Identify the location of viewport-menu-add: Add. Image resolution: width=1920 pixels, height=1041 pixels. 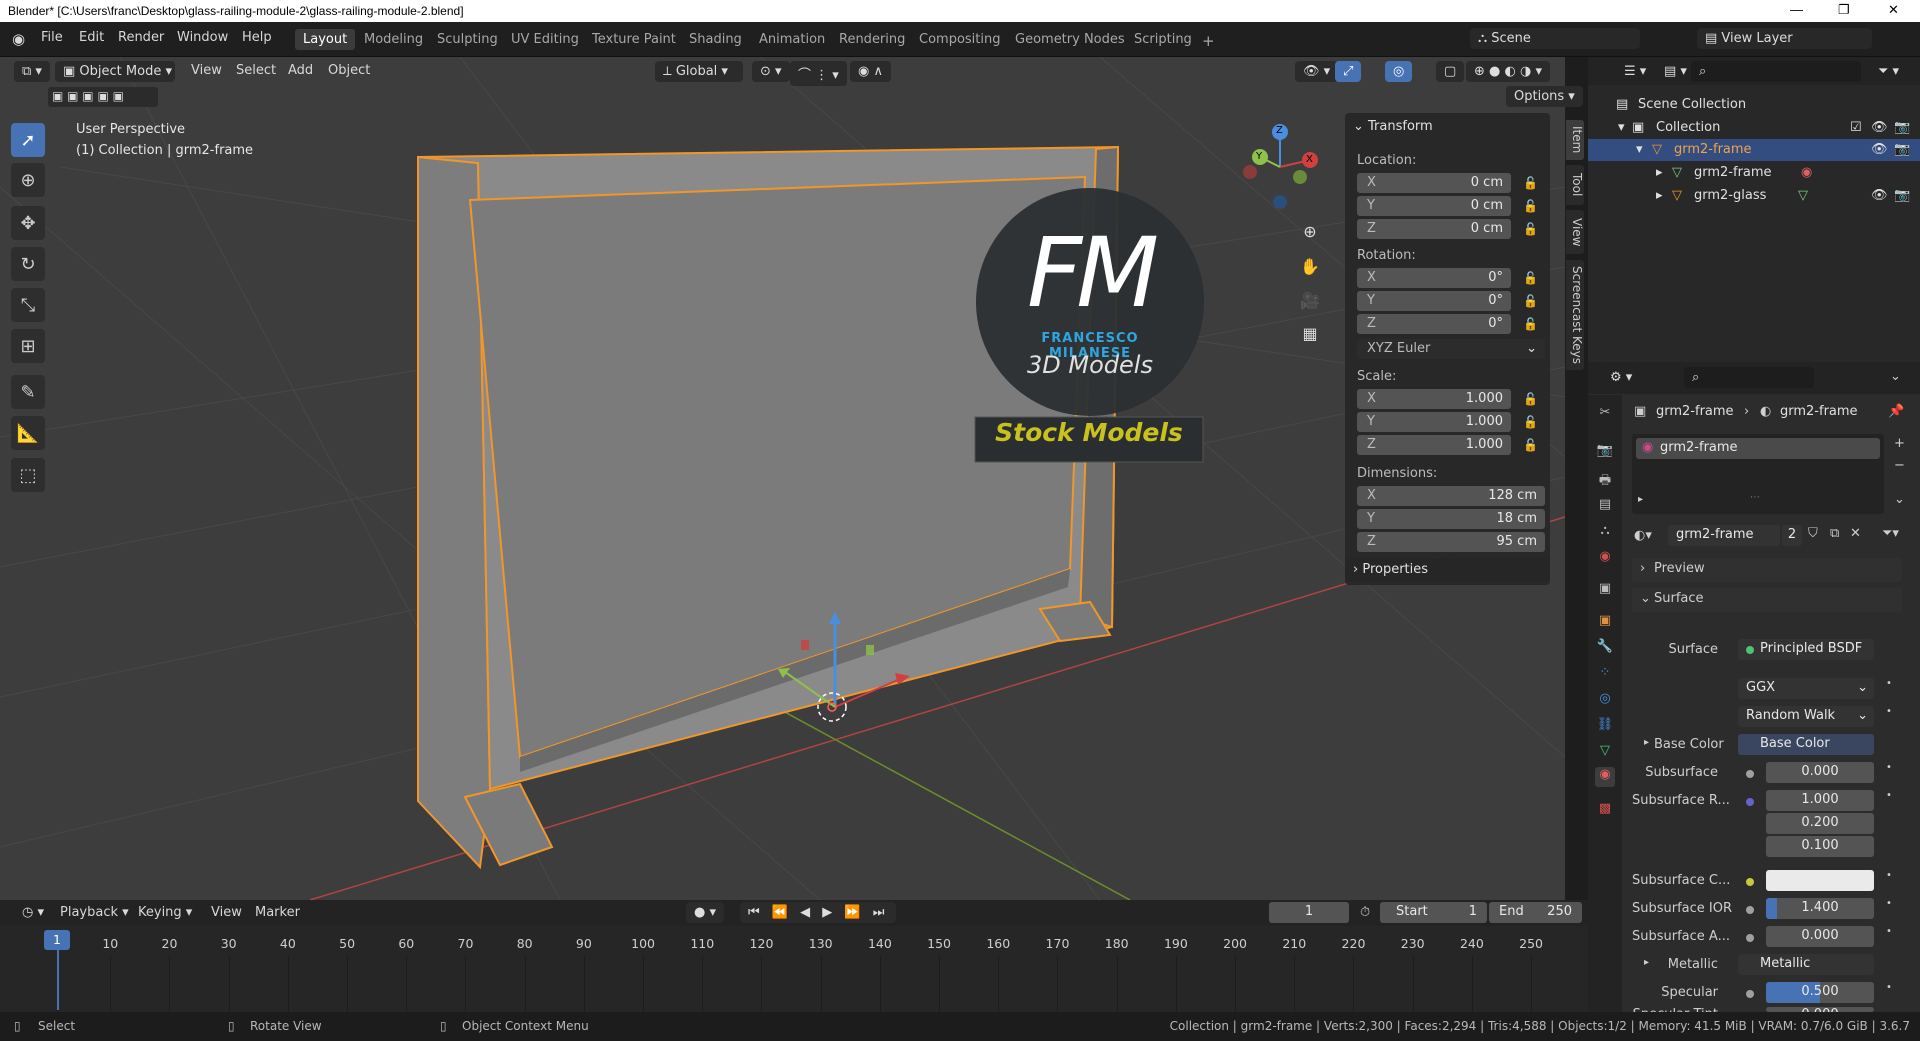
(300, 70).